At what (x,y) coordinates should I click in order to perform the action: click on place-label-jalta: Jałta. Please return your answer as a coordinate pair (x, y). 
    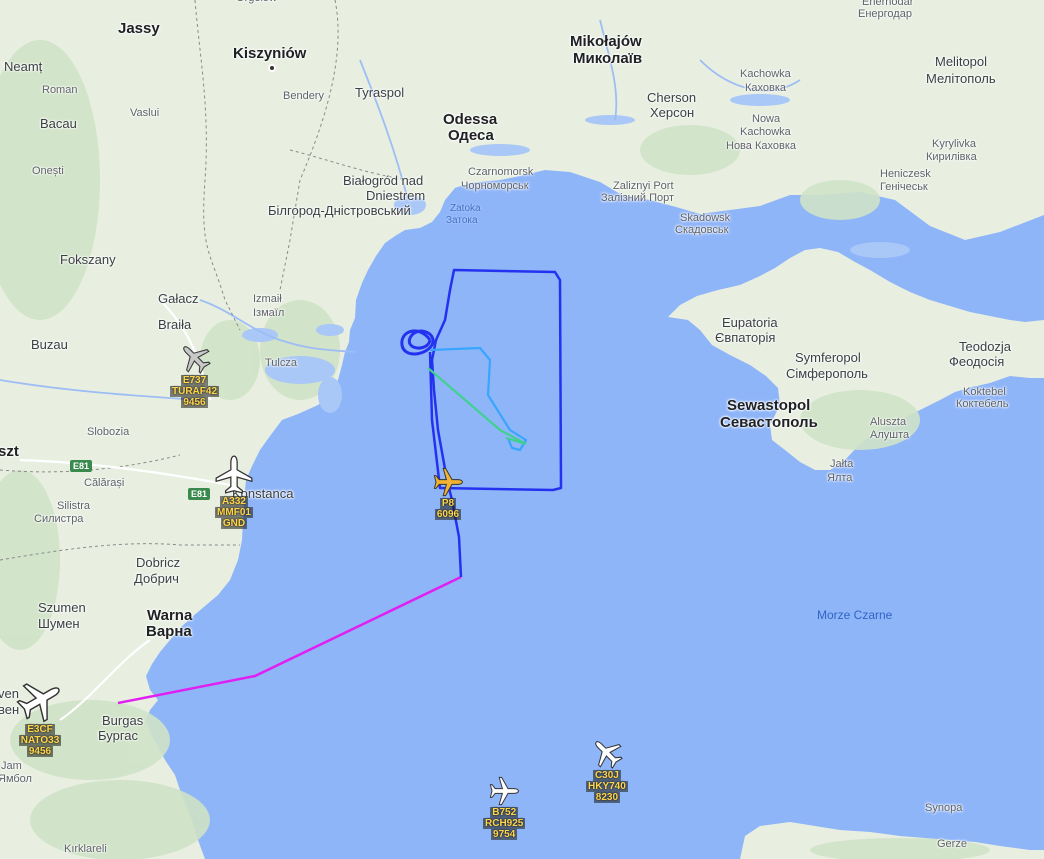
    Looking at the image, I should click on (842, 464).